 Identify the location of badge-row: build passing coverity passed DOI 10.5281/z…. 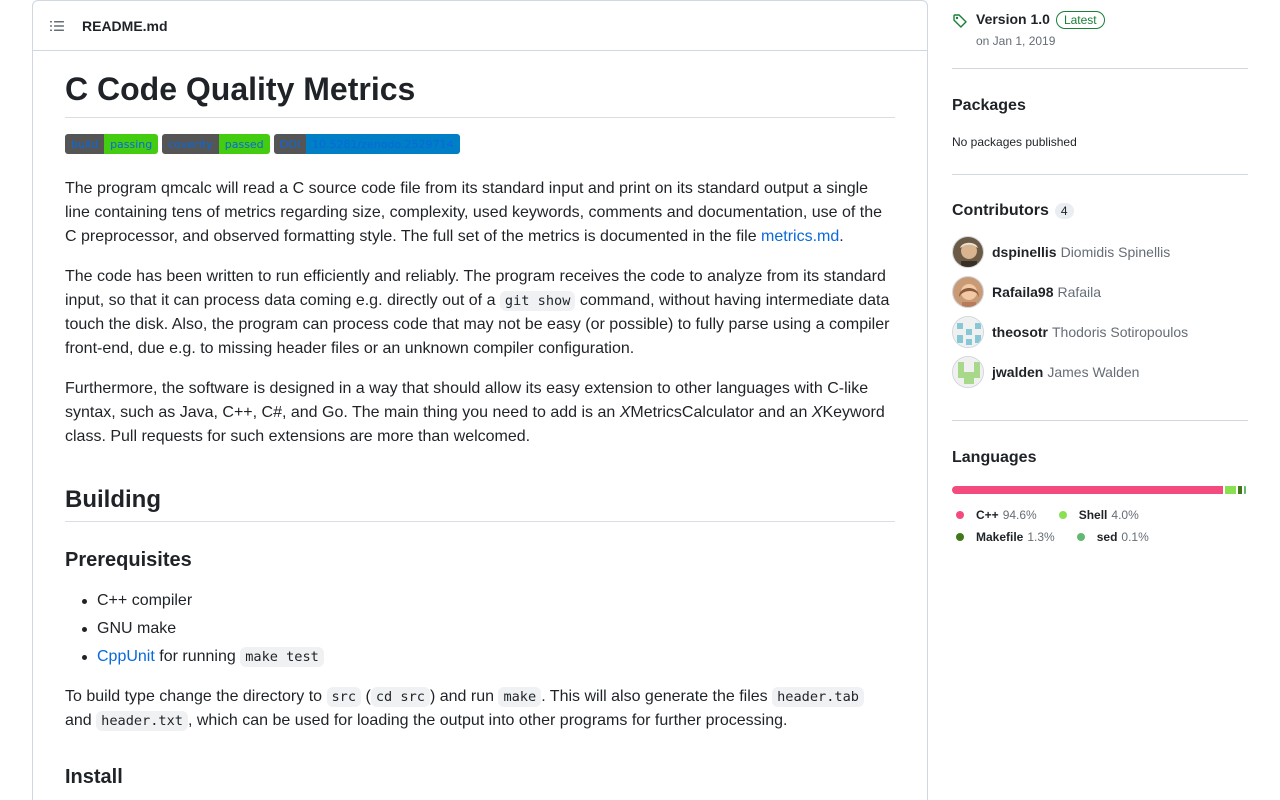
(480, 144).